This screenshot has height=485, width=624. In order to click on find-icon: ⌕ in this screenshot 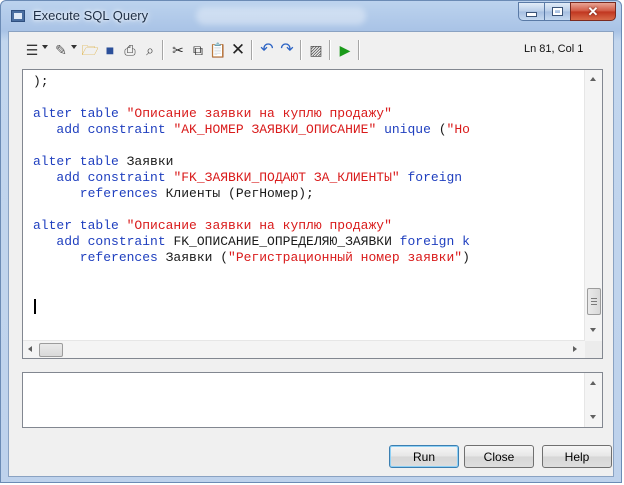, I will do `click(150, 50)`.